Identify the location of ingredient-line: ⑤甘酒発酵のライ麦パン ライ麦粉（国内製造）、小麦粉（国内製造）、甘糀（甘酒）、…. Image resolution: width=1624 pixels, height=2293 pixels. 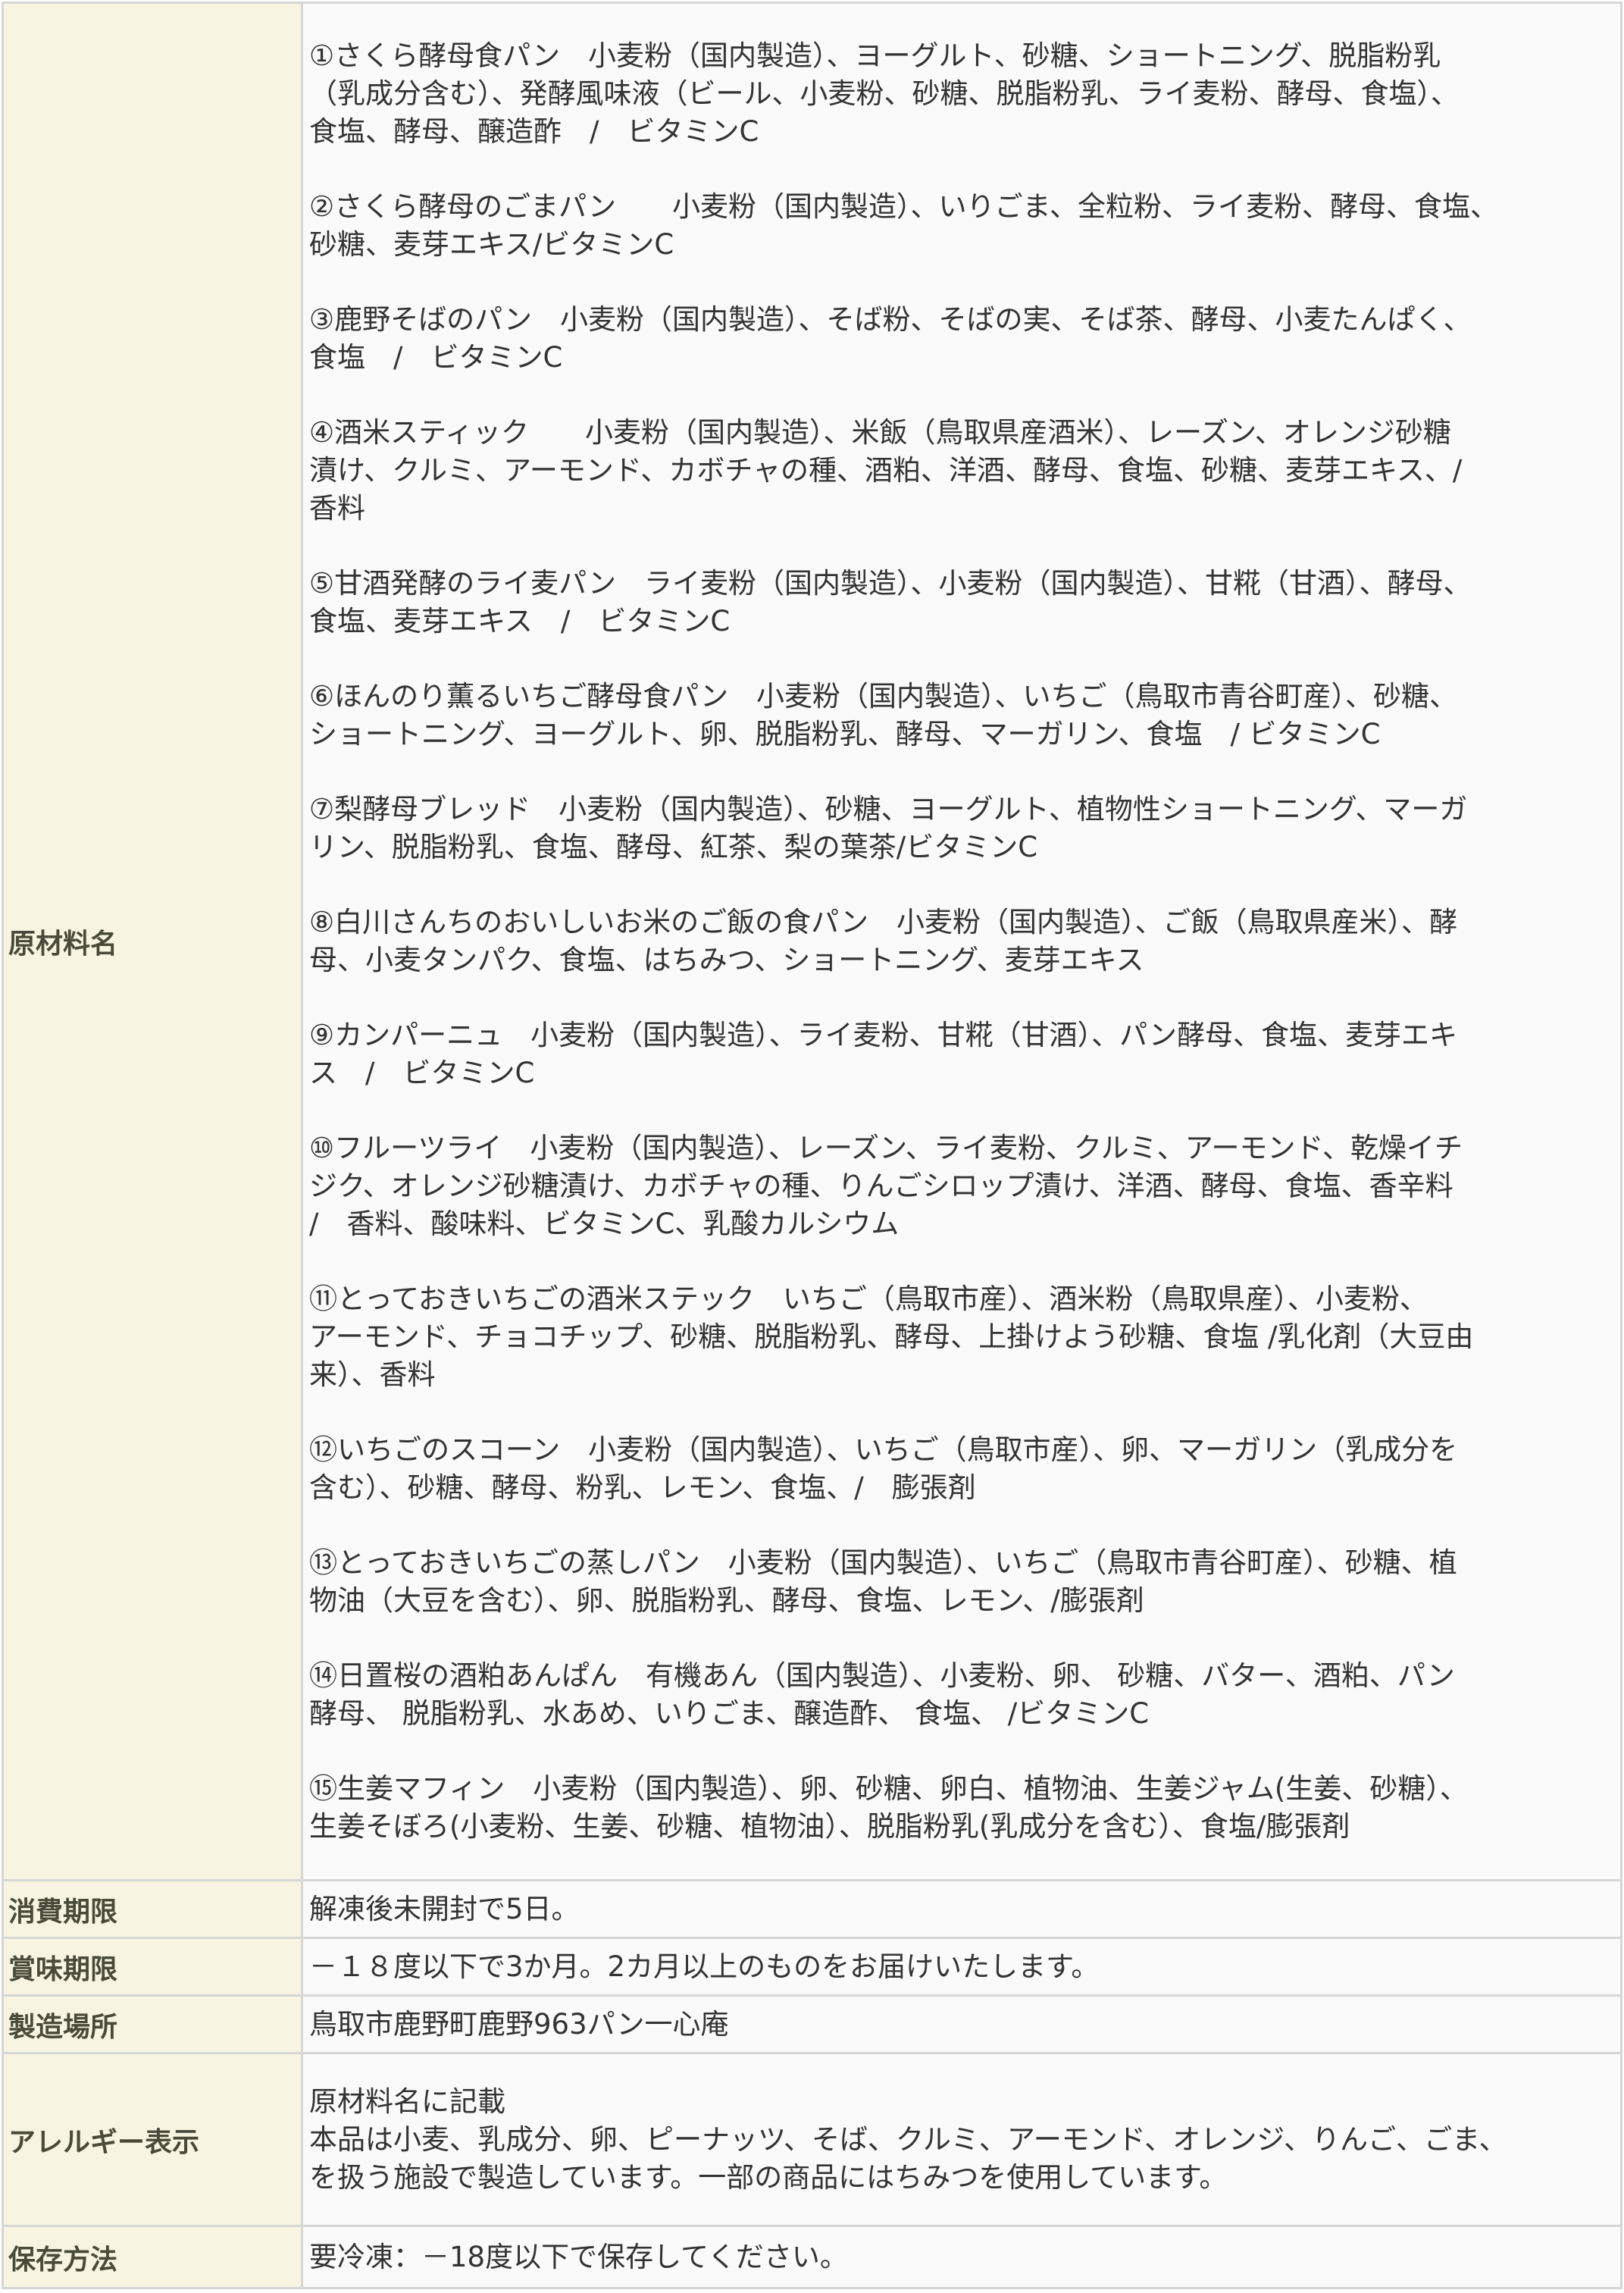
(890, 583).